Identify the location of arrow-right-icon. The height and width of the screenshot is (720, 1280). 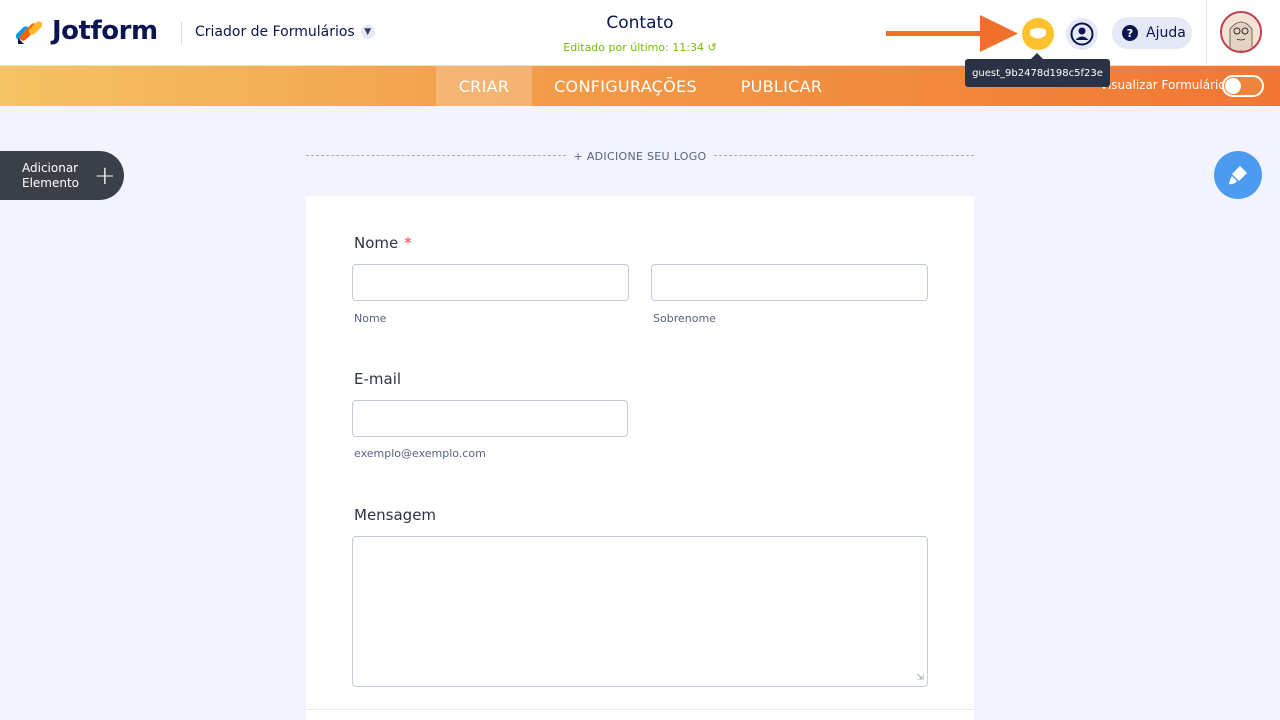
(952, 33).